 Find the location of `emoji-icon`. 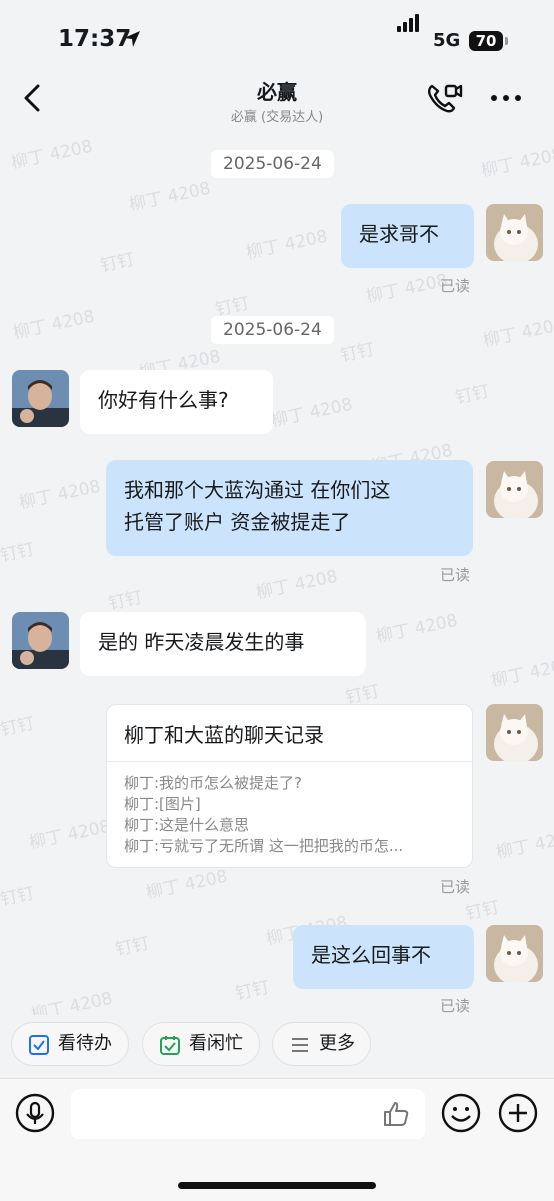

emoji-icon is located at coordinates (461, 1113).